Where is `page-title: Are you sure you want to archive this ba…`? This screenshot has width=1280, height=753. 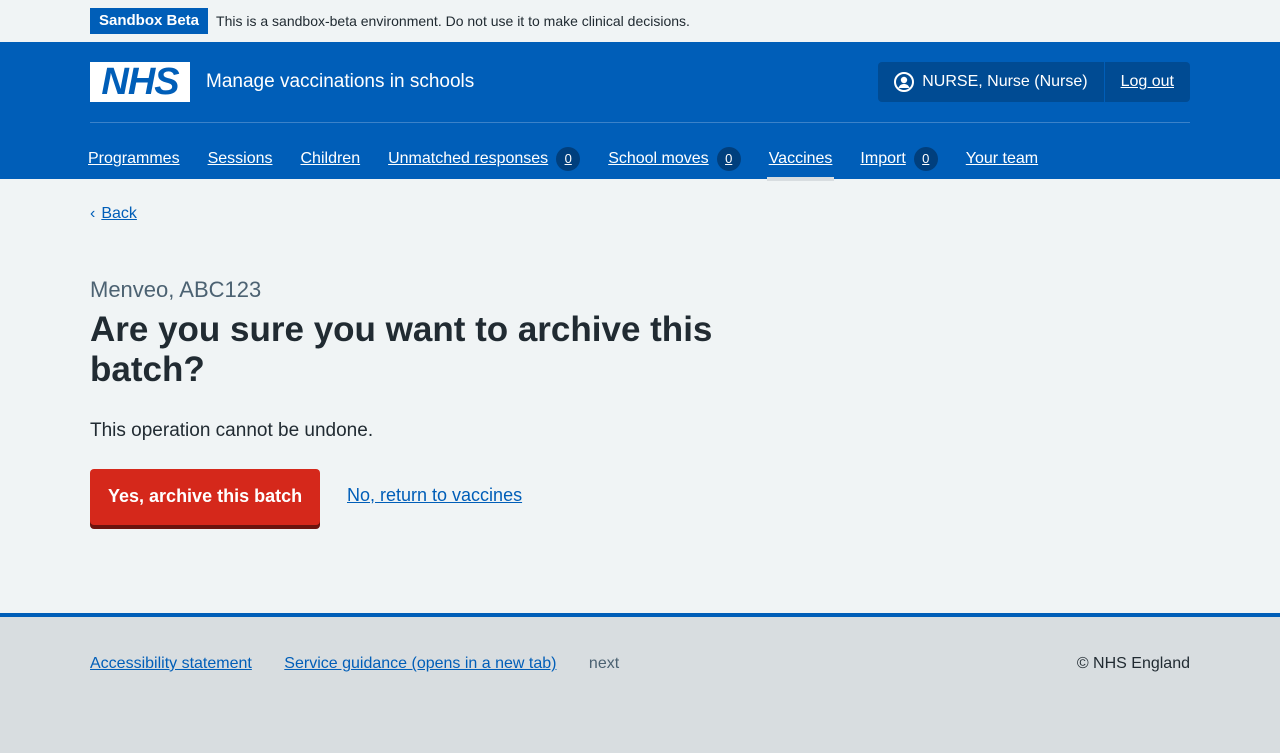
page-title: Are you sure you want to archive this ba… is located at coordinates (401, 349).